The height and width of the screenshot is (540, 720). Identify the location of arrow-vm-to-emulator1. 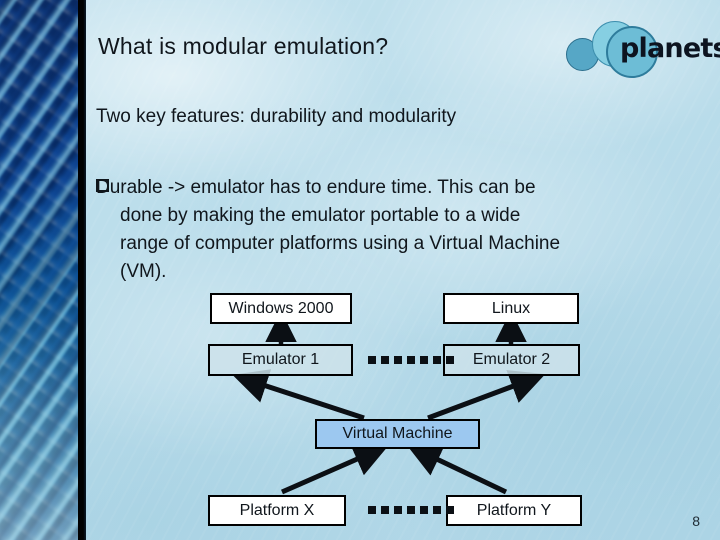
(298, 395).